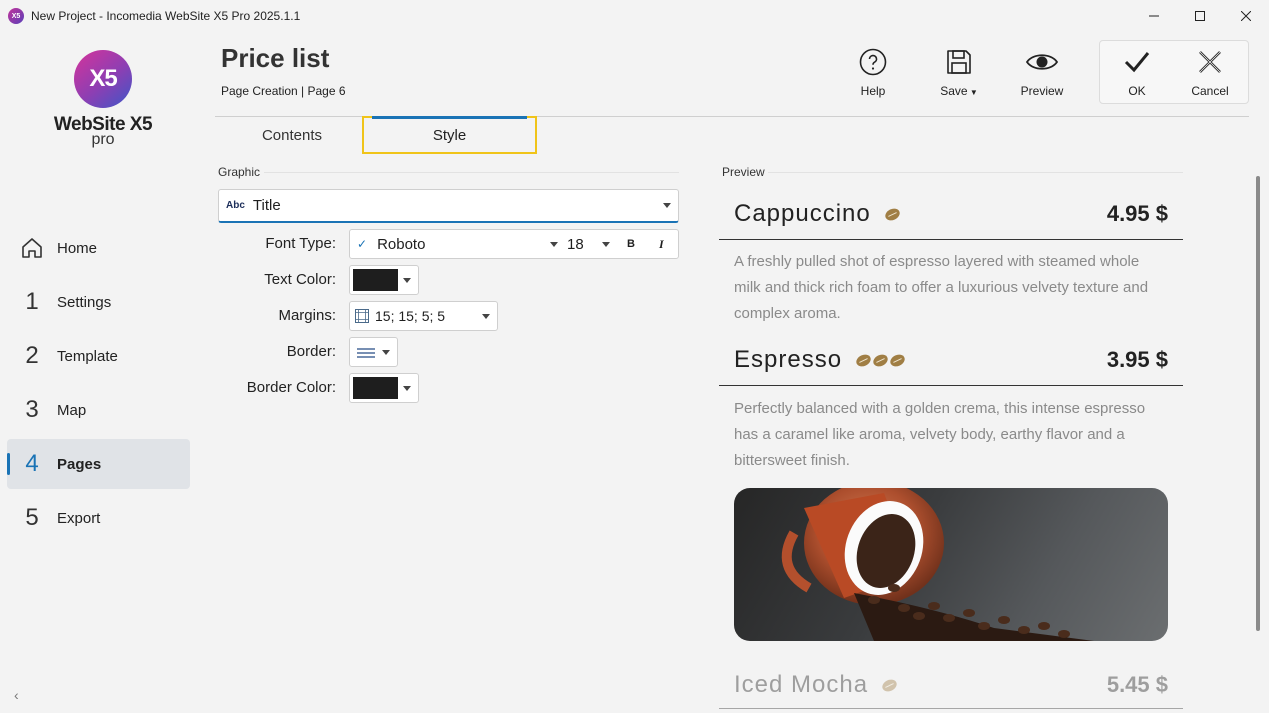 This screenshot has width=1269, height=713. What do you see at coordinates (951, 214) in the screenshot?
I see `price-item-header: Cappuccino 4.95 $` at bounding box center [951, 214].